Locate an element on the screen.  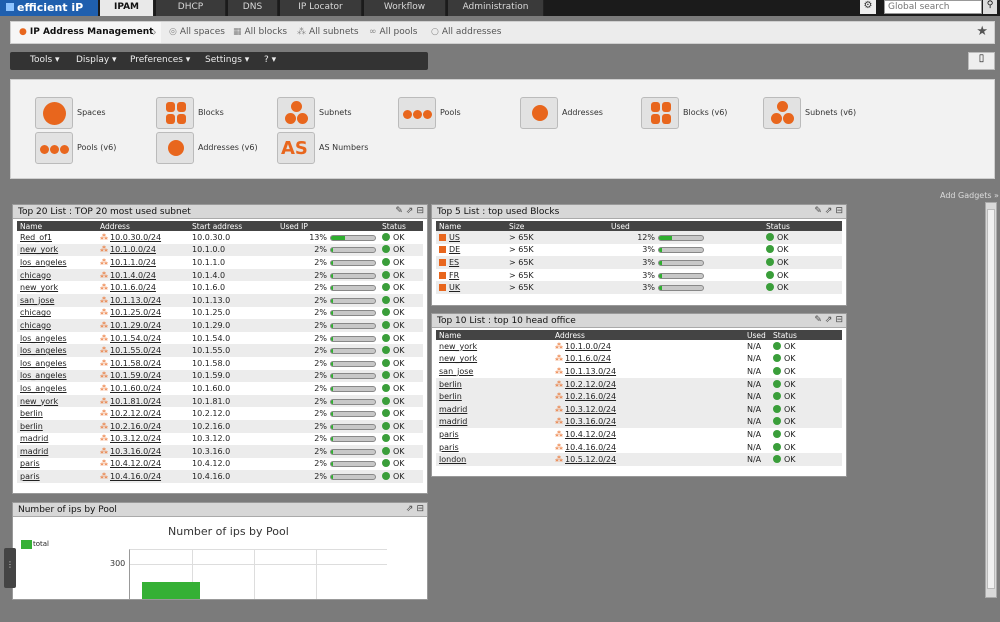
chart-bar-total is located at coordinates (171, 590).